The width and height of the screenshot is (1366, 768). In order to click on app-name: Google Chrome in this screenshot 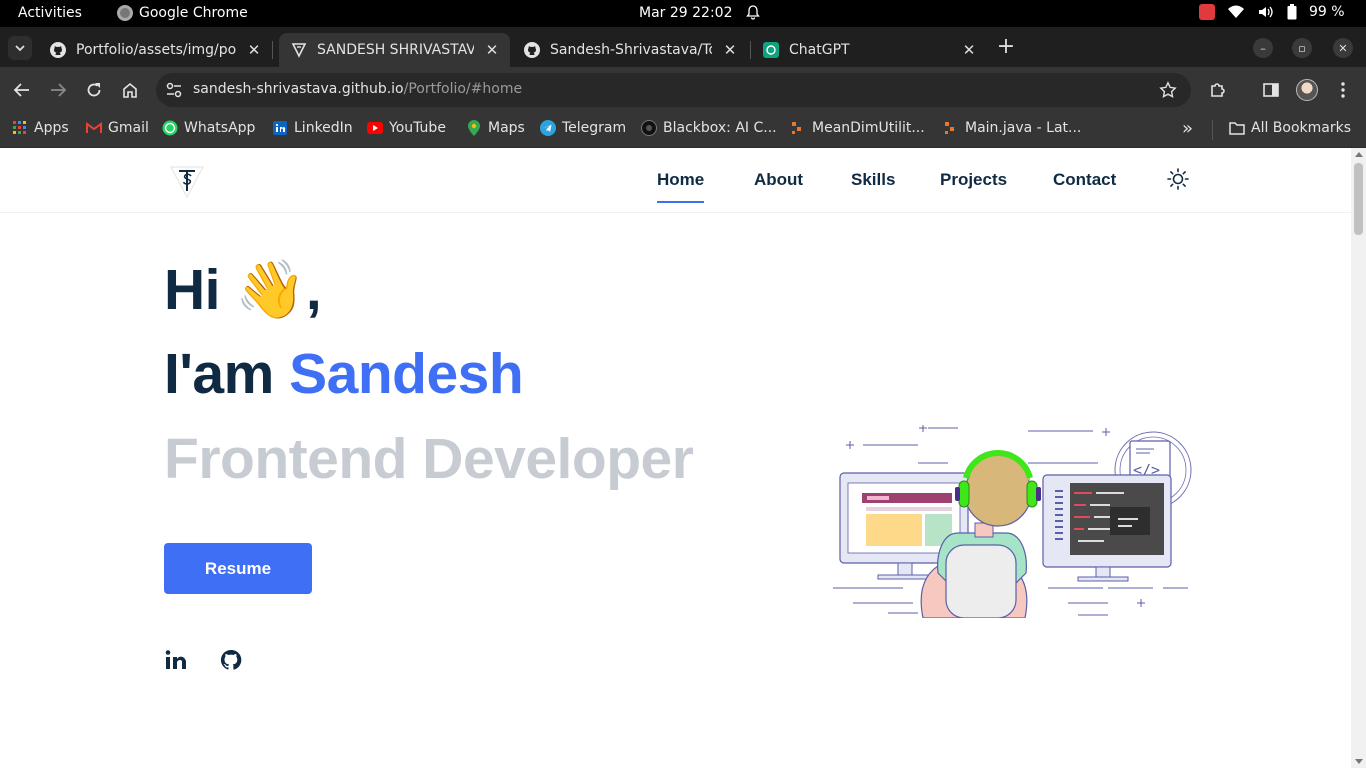, I will do `click(193, 13)`.